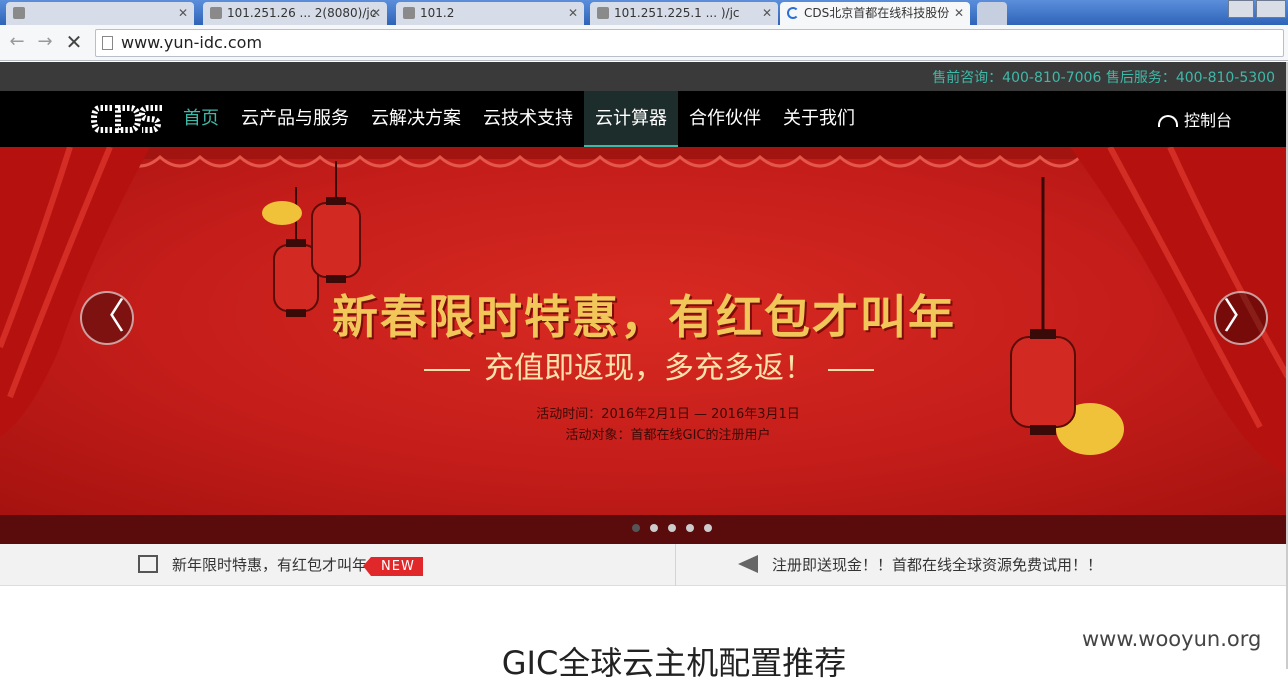 The width and height of the screenshot is (1288, 684). I want to click on watermark-text: www.wooyun.org, so click(1172, 639).